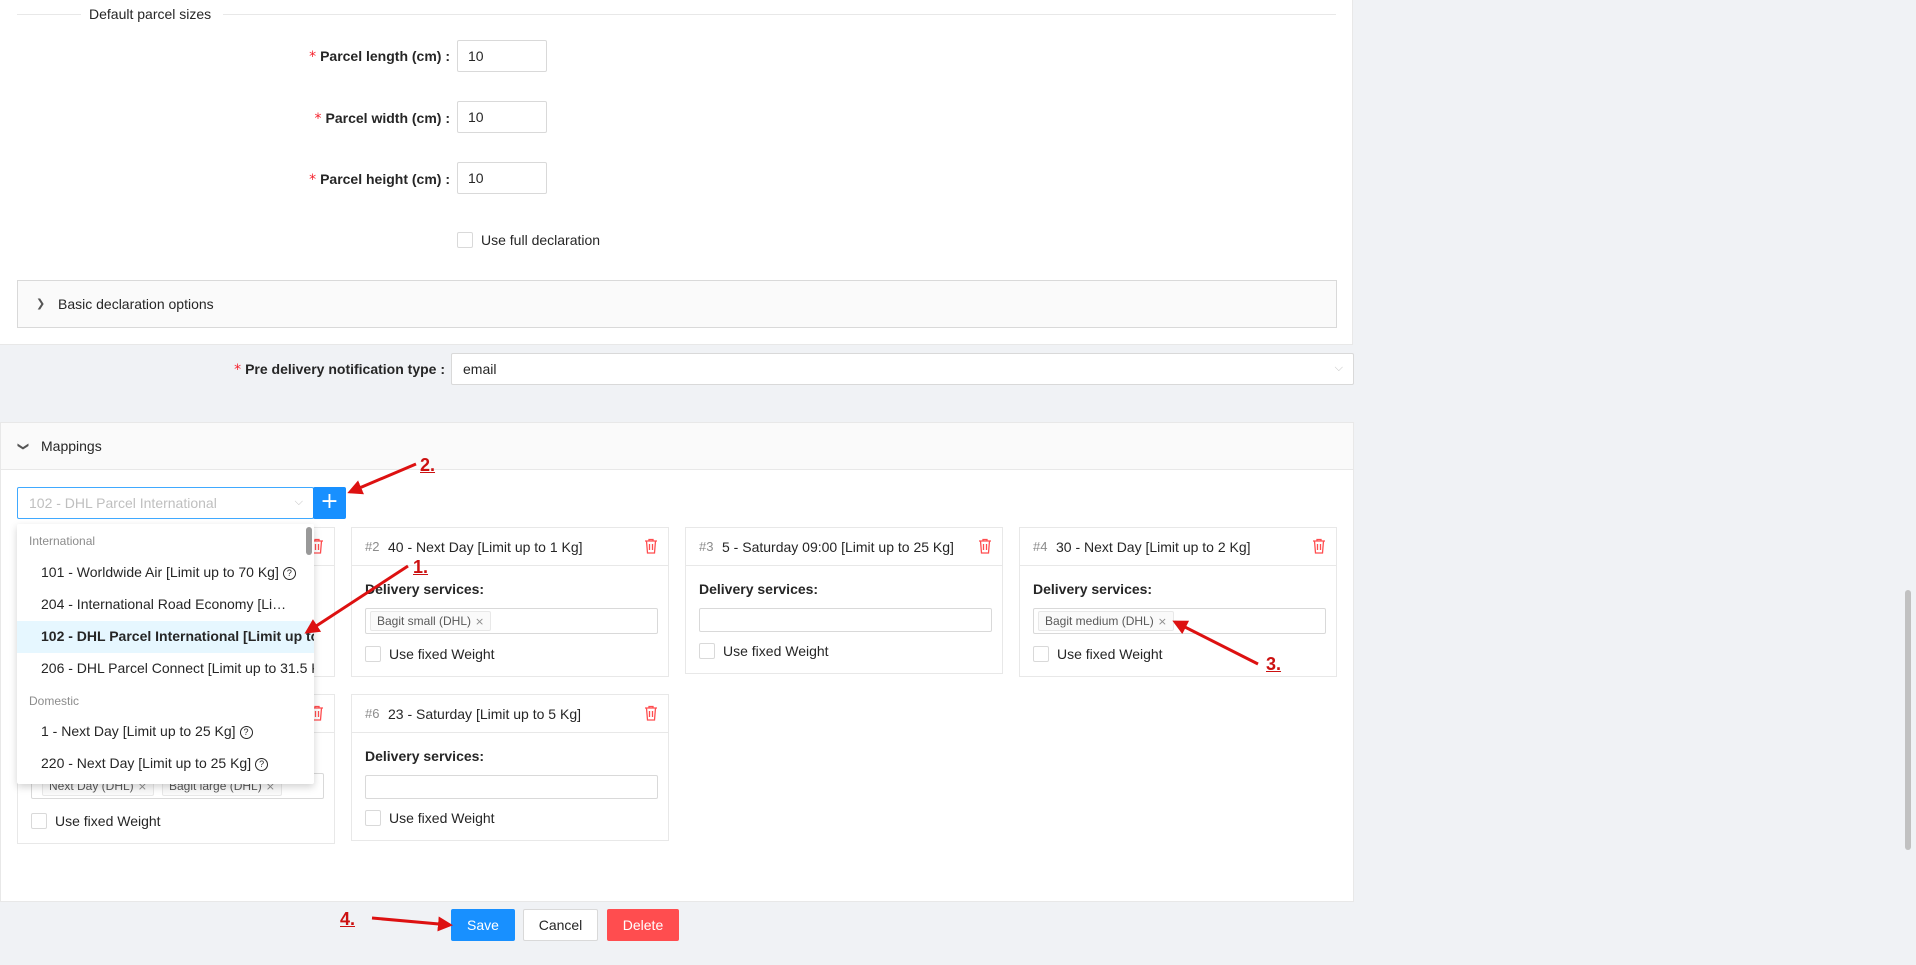 This screenshot has height=965, width=1916. Describe the element at coordinates (502, 178) in the screenshot. I see `parcel-height-input` at that location.